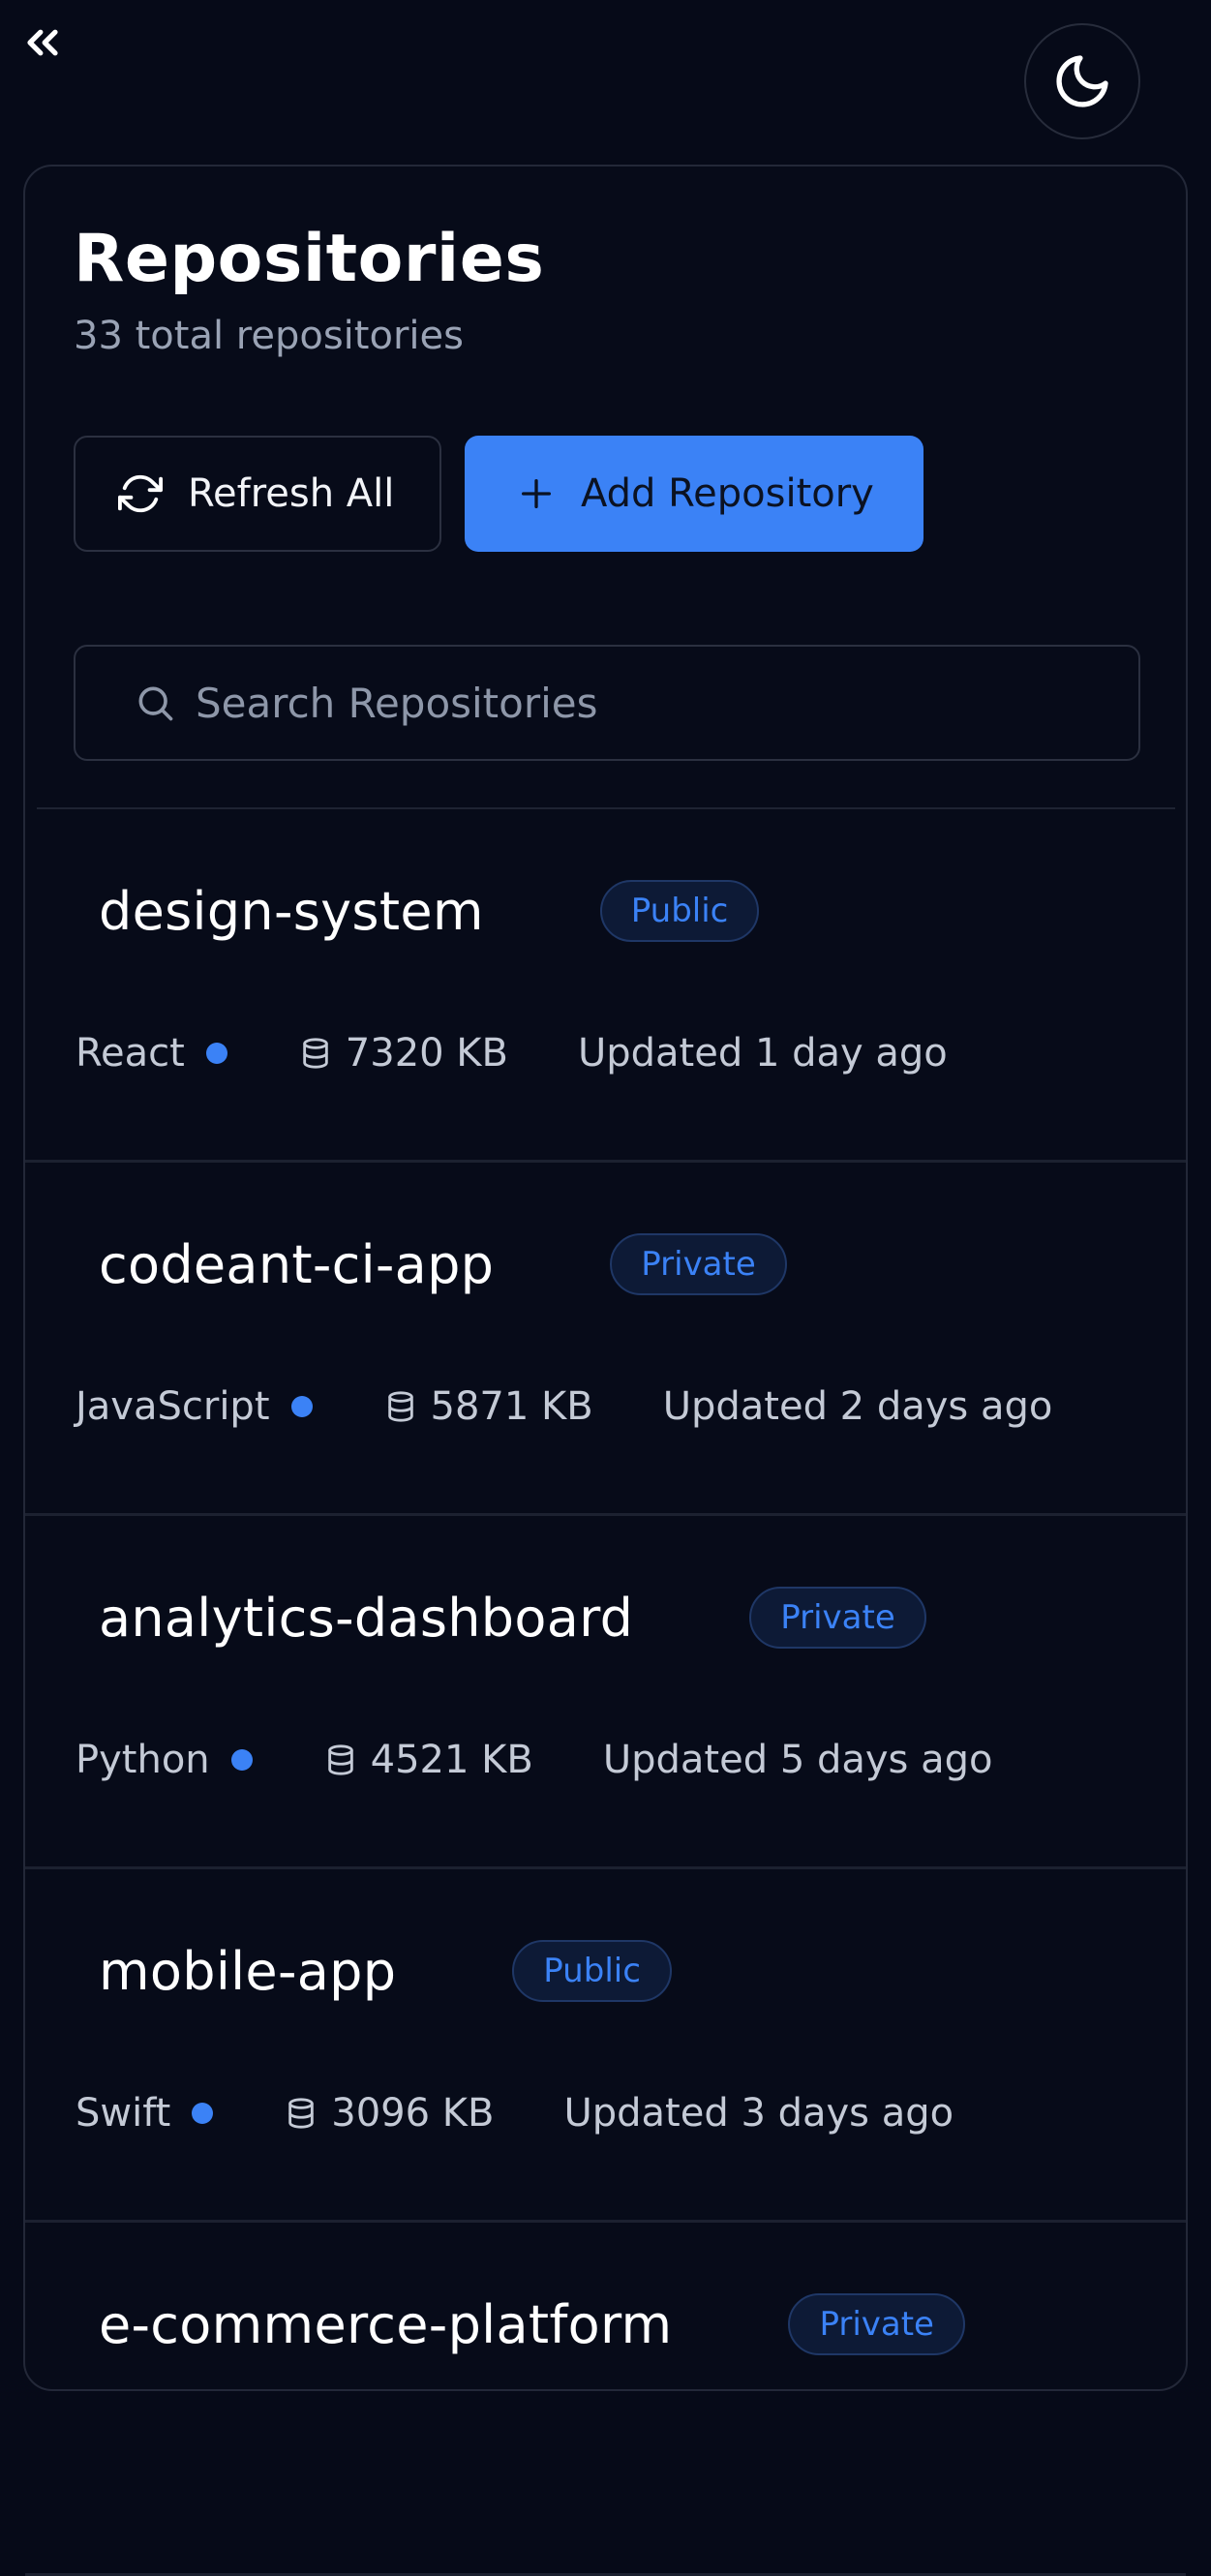 This screenshot has height=2576, width=1211. Describe the element at coordinates (534, 1760) in the screenshot. I see `repository-meta: Python 4521 KB Updated 5 days ago` at that location.